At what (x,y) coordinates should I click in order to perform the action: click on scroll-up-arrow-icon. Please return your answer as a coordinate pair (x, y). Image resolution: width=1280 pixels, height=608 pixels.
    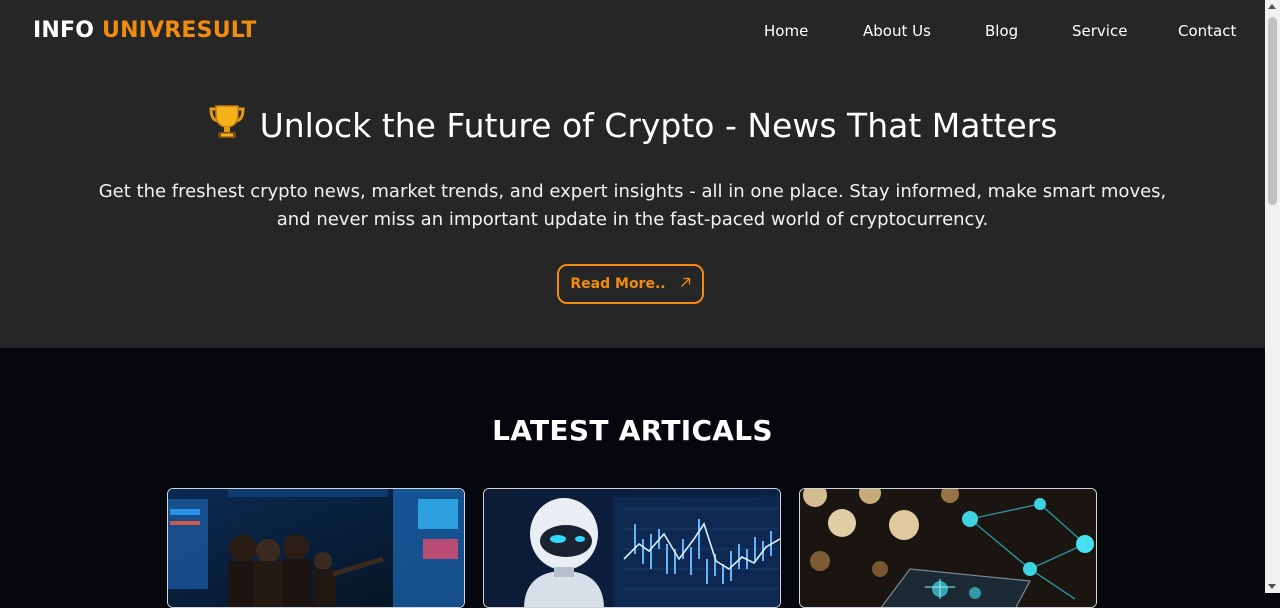
    Looking at the image, I should click on (1272, 6).